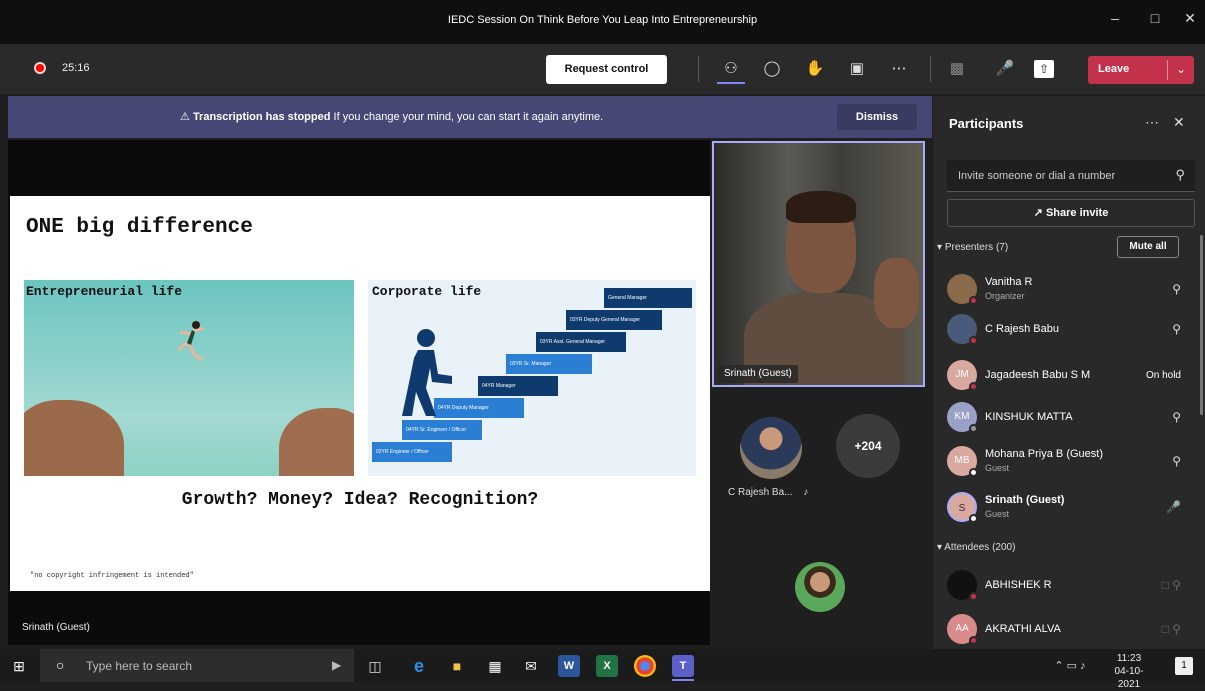 The height and width of the screenshot is (691, 1205). Describe the element at coordinates (868, 446) in the screenshot. I see `more-participants-button: +204` at that location.